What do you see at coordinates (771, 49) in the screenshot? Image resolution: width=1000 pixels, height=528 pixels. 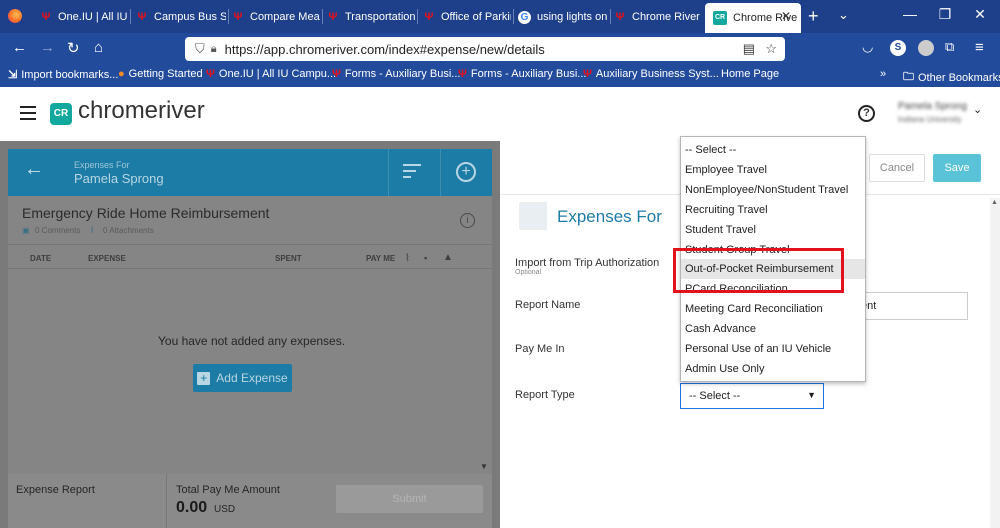 I see `bookmark-star-icon: ☆` at bounding box center [771, 49].